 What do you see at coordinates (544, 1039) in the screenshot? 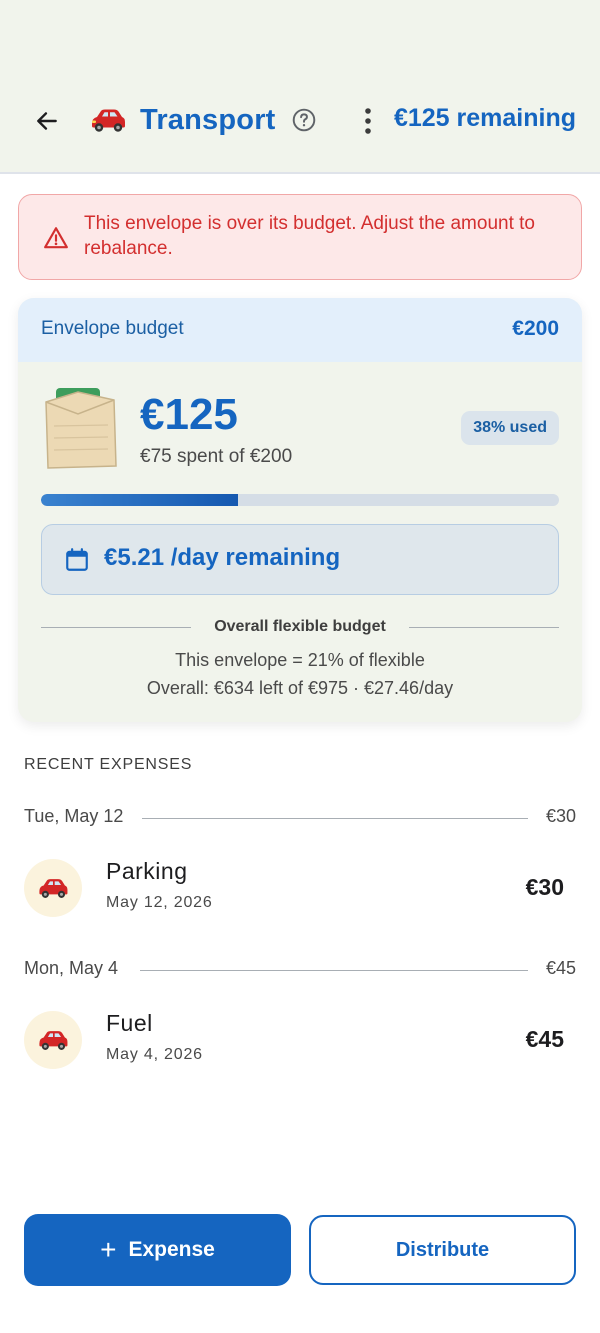
I see `expense-amount: €45` at bounding box center [544, 1039].